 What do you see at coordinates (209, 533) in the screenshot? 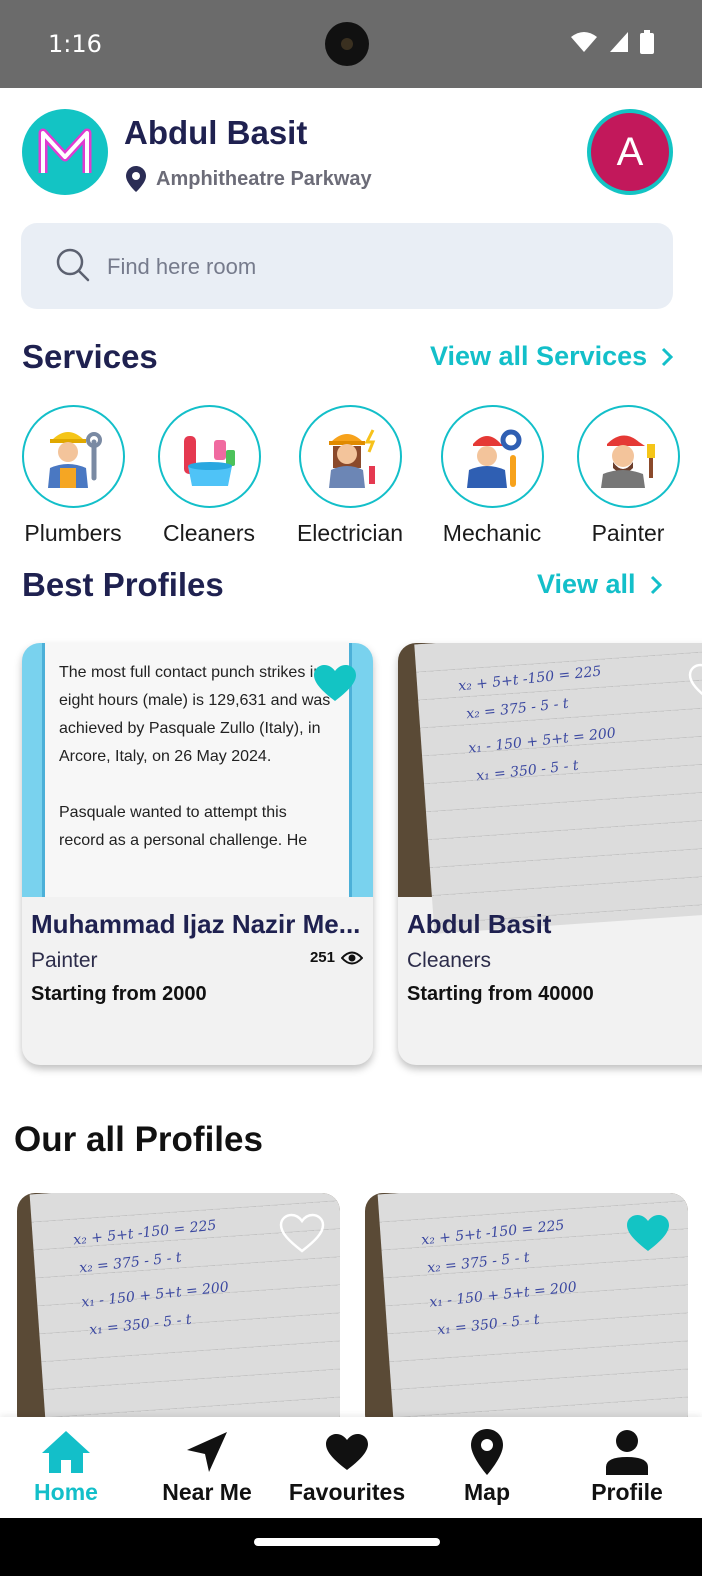
I see `service-label: Cleaners` at bounding box center [209, 533].